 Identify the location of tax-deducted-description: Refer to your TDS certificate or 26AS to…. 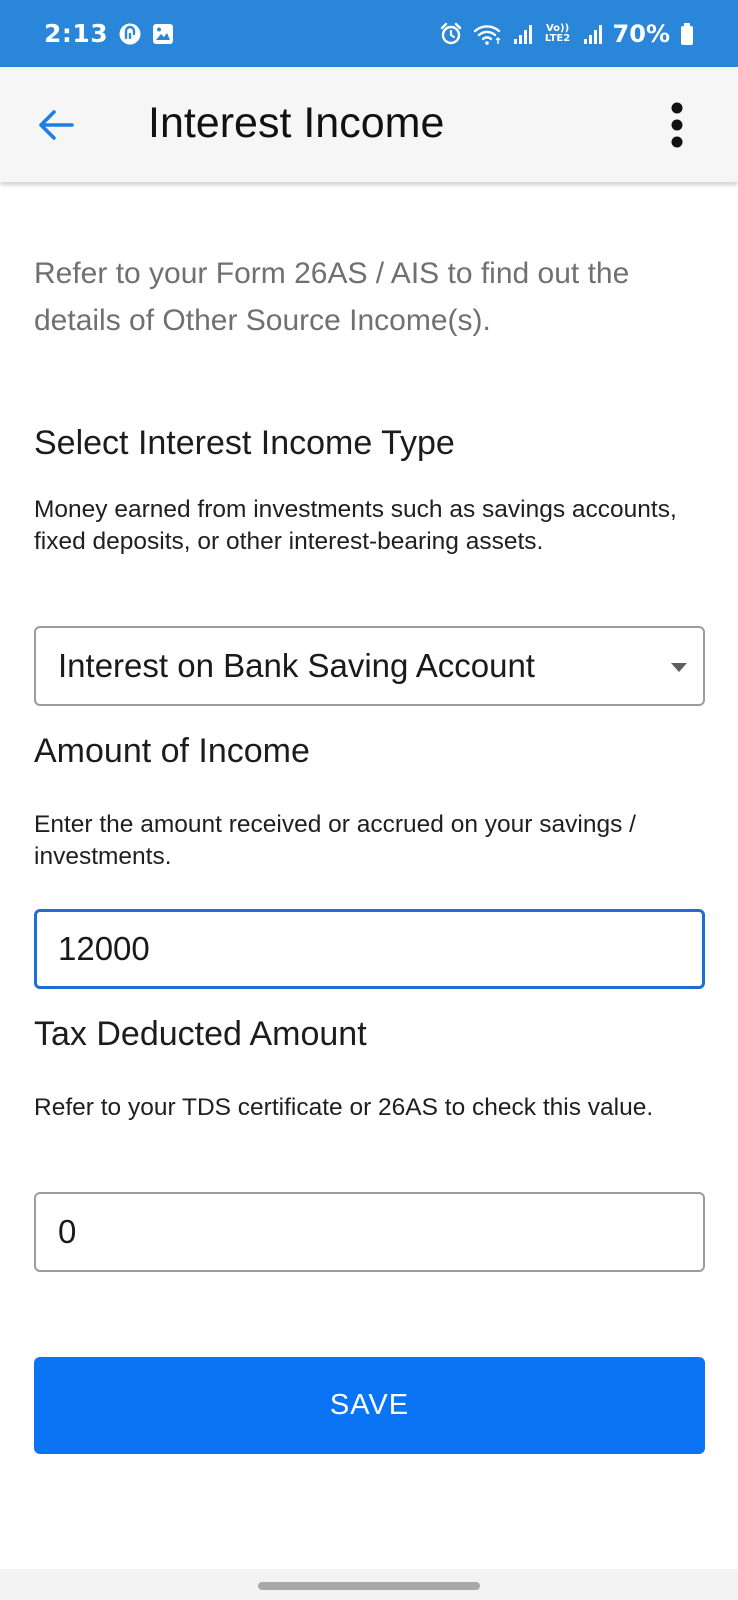
(344, 1107).